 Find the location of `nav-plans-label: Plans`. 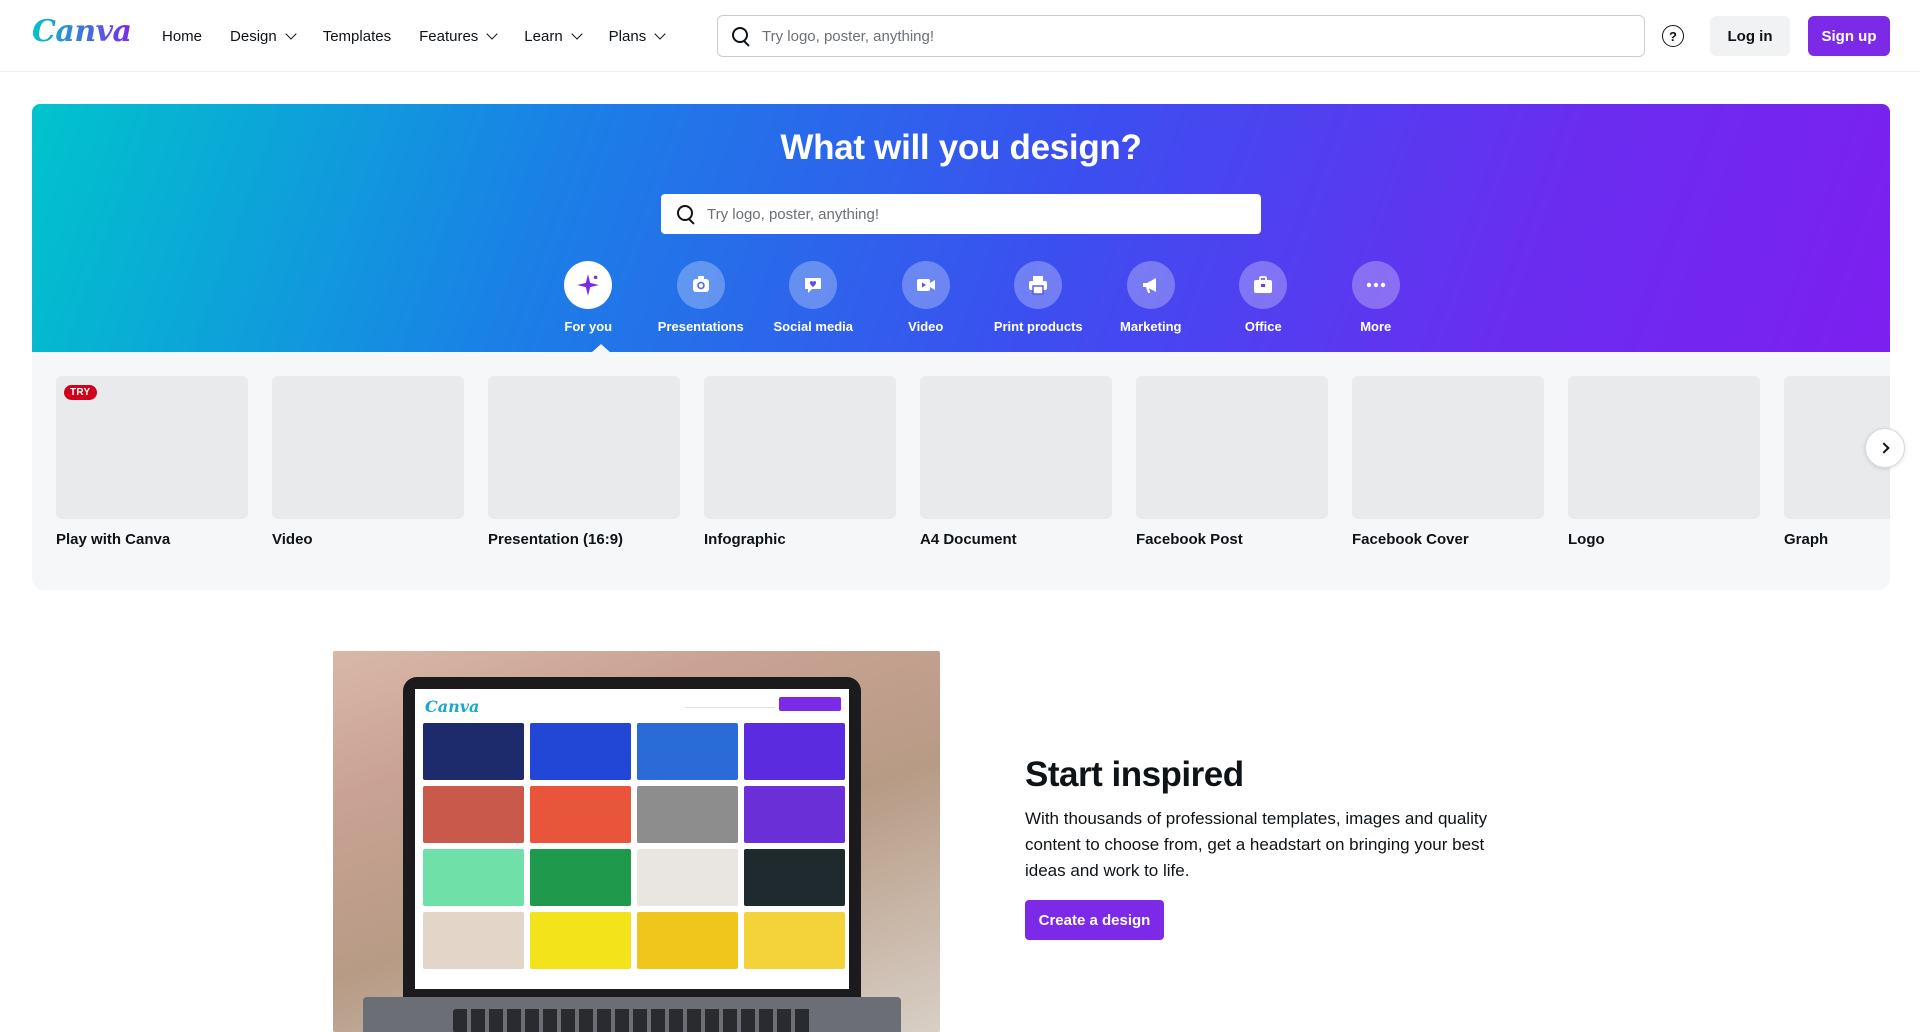

nav-plans-label: Plans is located at coordinates (627, 36).